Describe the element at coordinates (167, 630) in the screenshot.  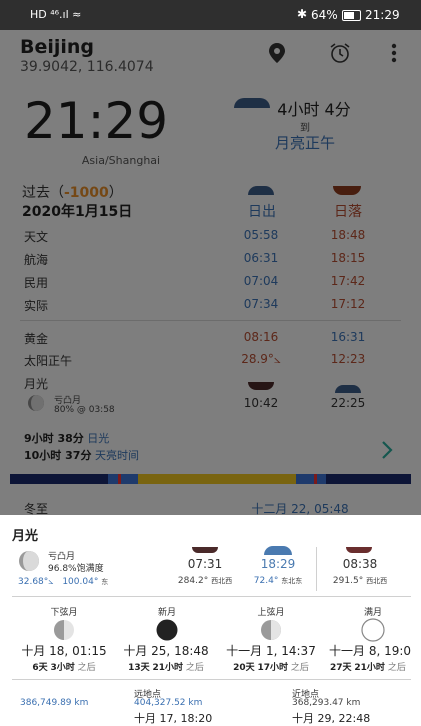
I see `new-moon-icon` at that location.